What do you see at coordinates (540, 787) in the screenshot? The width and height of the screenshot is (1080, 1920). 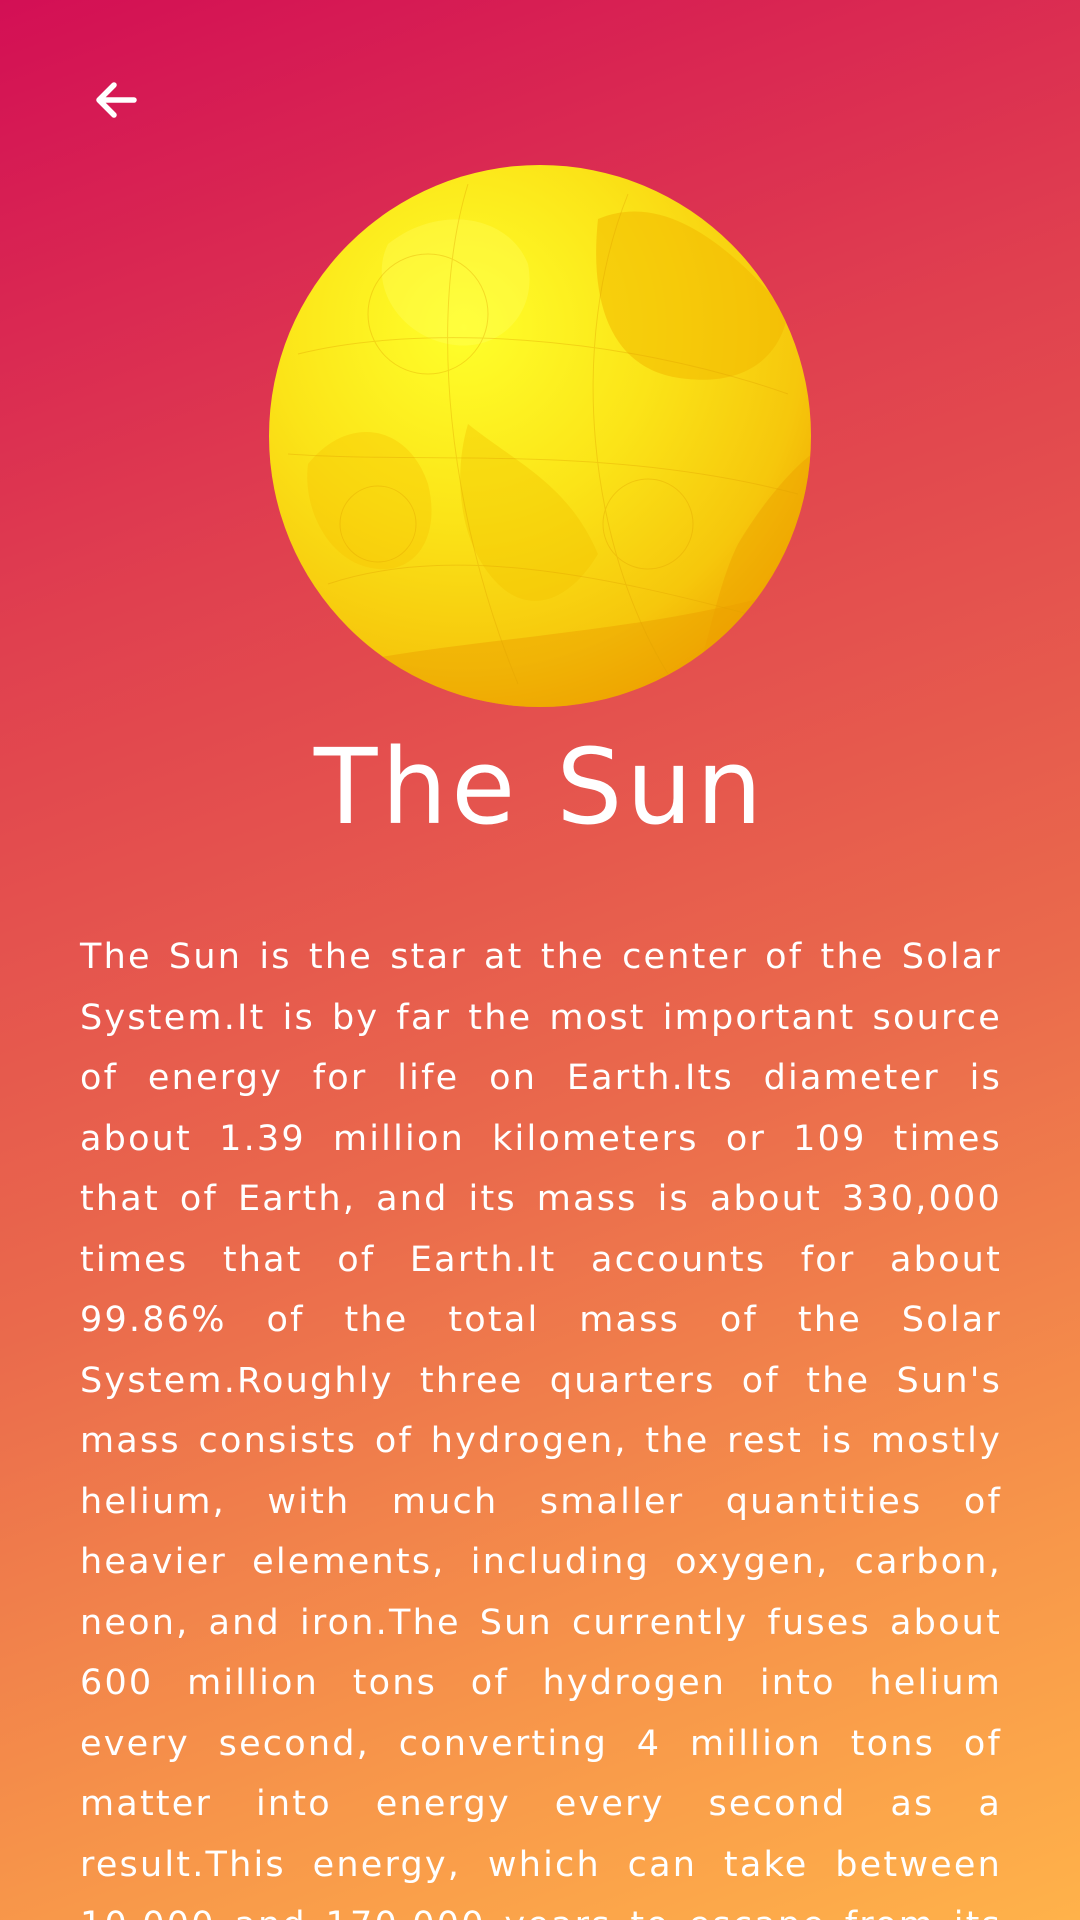 I see `planet-title: The Sun` at bounding box center [540, 787].